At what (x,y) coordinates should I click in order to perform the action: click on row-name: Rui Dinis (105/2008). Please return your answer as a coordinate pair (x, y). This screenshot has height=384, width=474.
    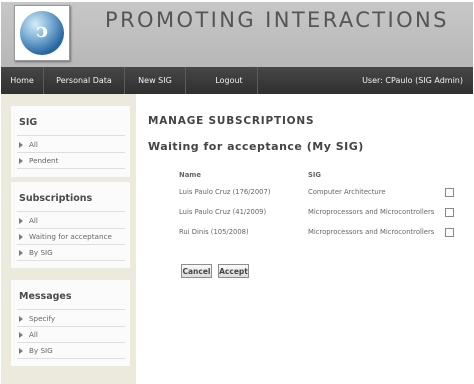
    Looking at the image, I should click on (214, 232).